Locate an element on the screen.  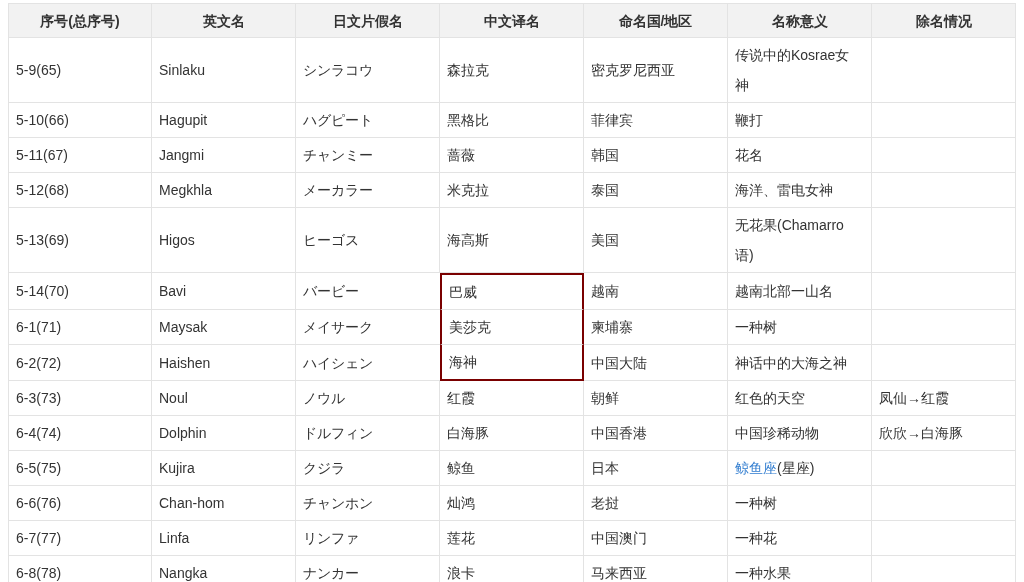
table-cell: ドルフィン is located at coordinates (368, 433).